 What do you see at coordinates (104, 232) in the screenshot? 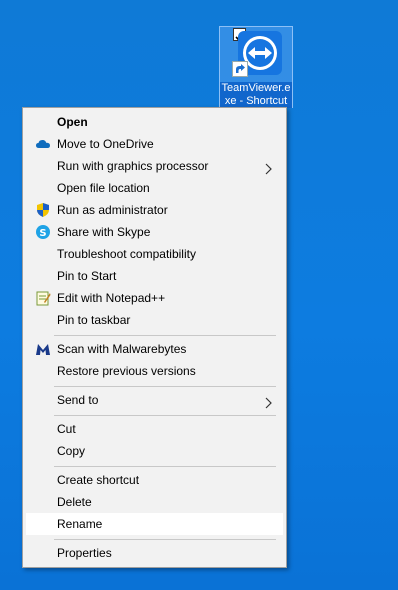
I see `menu-item-label: Share with Skype` at bounding box center [104, 232].